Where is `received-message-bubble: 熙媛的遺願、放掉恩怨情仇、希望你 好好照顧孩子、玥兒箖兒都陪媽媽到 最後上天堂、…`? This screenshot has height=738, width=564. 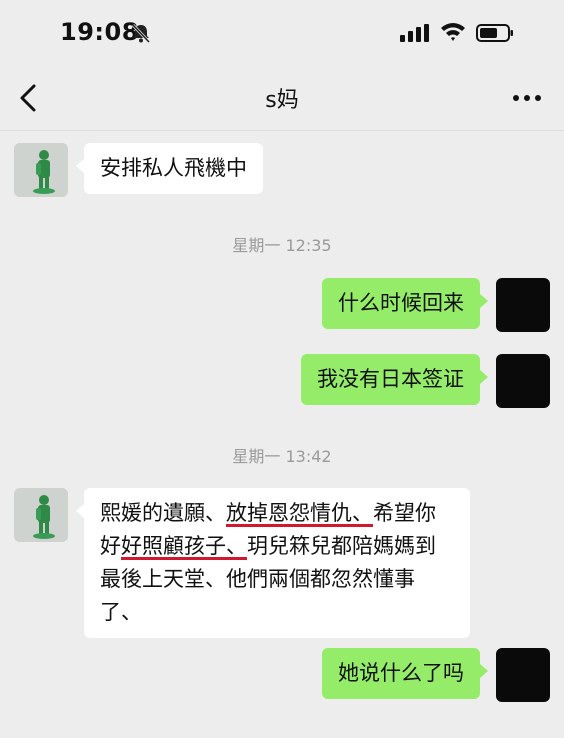 received-message-bubble: 熙媛的遺願、放掉恩怨情仇、希望你 好好照顧孩子、玥兒箖兒都陪媽媽到 最後上天堂、… is located at coordinates (273, 563).